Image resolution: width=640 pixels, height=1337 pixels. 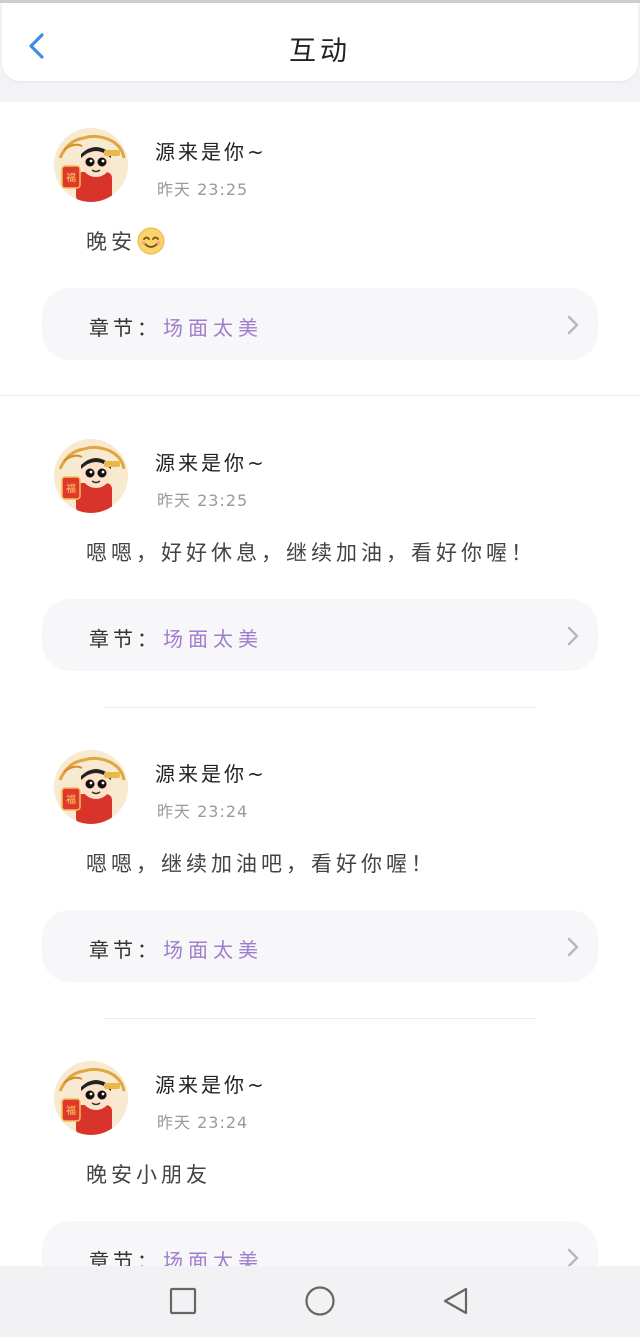 I want to click on home-button, so click(x=320, y=1301).